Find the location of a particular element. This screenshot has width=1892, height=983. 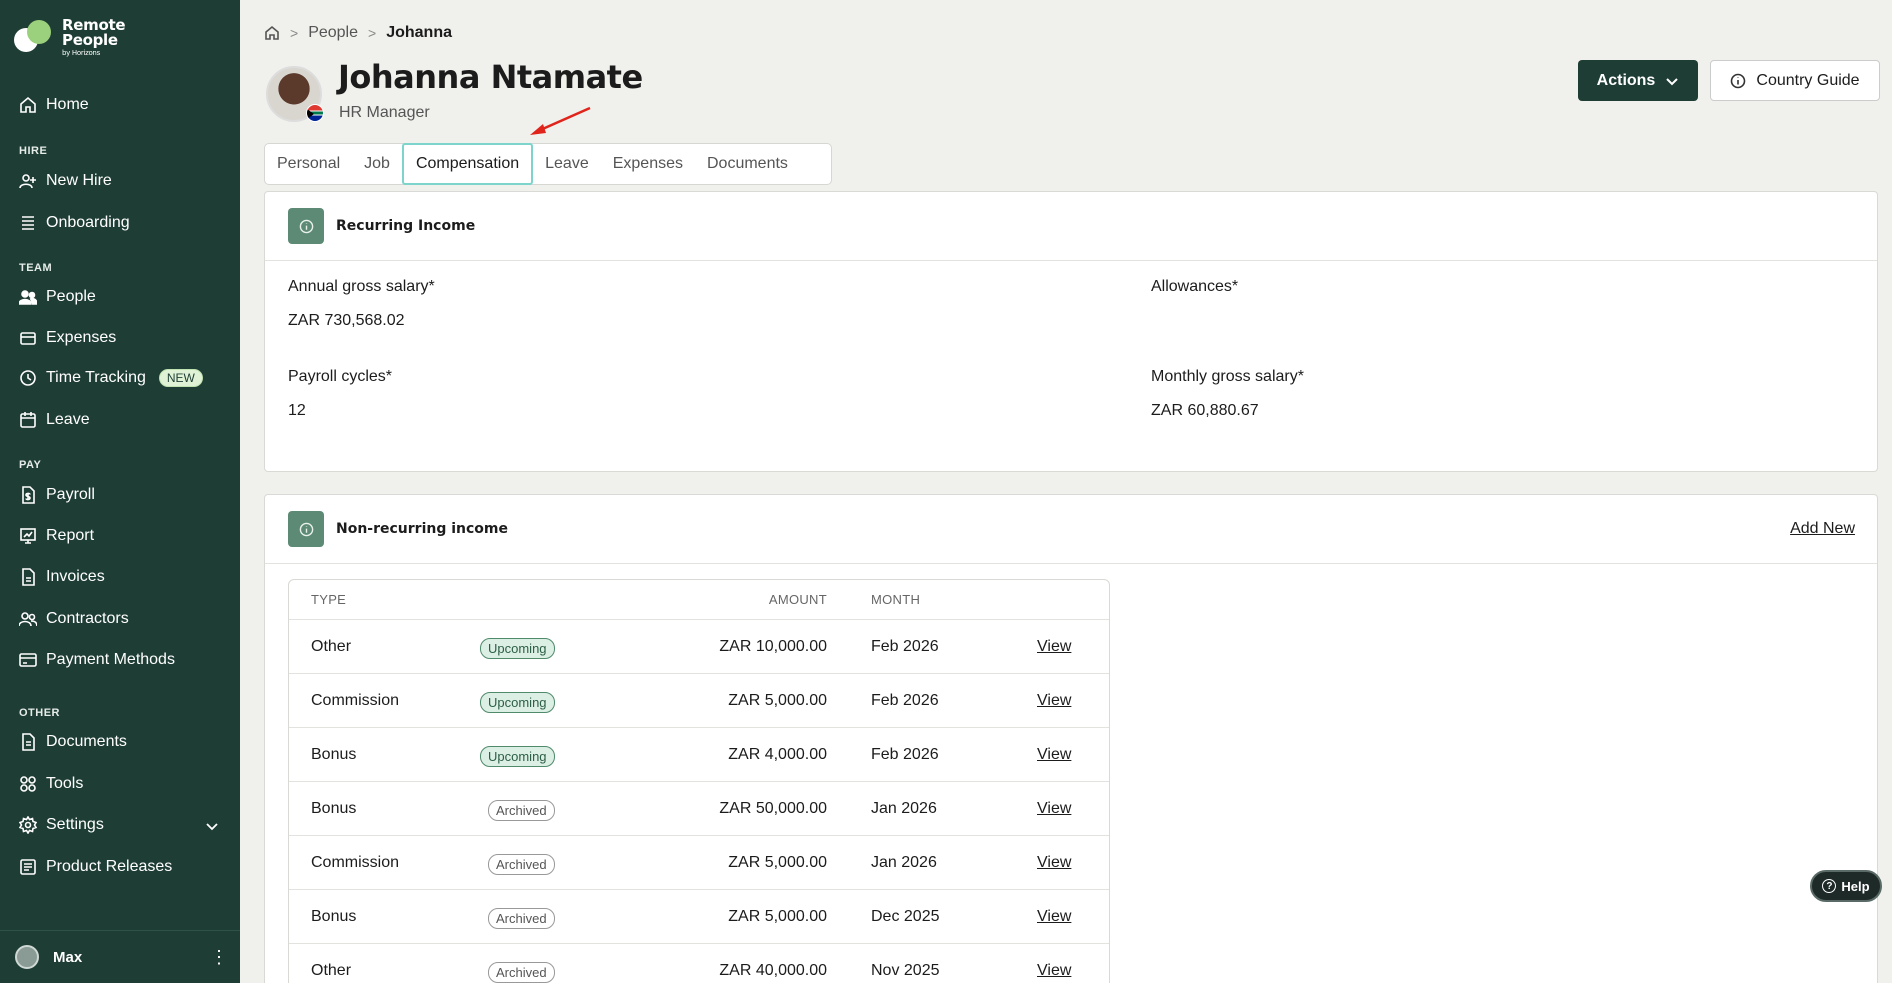

column-amount: AMOUNT is located at coordinates (797, 599).